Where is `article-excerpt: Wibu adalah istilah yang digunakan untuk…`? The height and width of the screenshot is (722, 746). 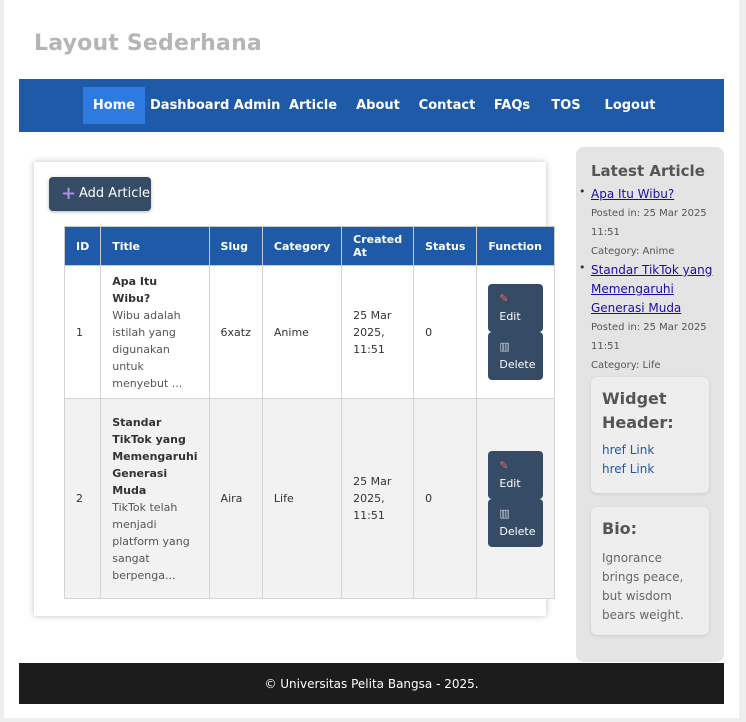
article-excerpt: Wibu adalah istilah yang digunakan untuk… is located at coordinates (147, 349).